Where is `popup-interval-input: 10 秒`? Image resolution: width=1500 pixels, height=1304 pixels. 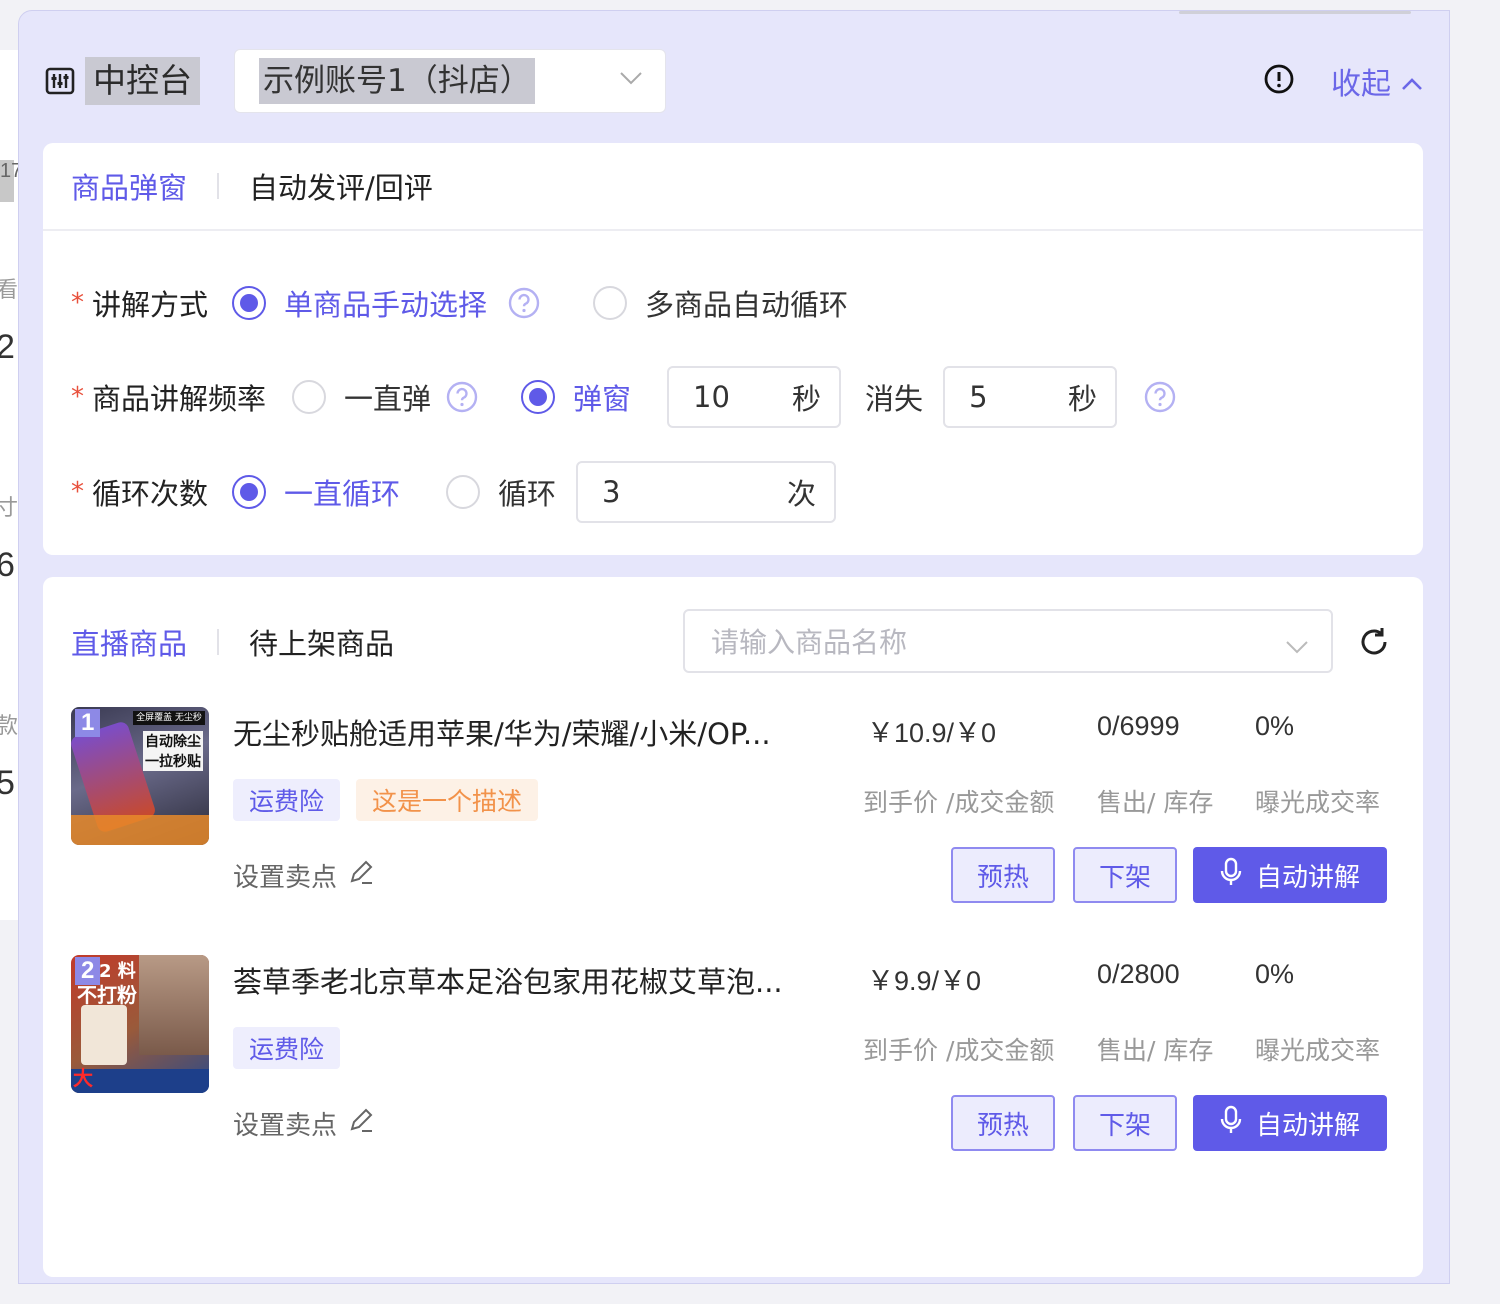 popup-interval-input: 10 秒 is located at coordinates (754, 397).